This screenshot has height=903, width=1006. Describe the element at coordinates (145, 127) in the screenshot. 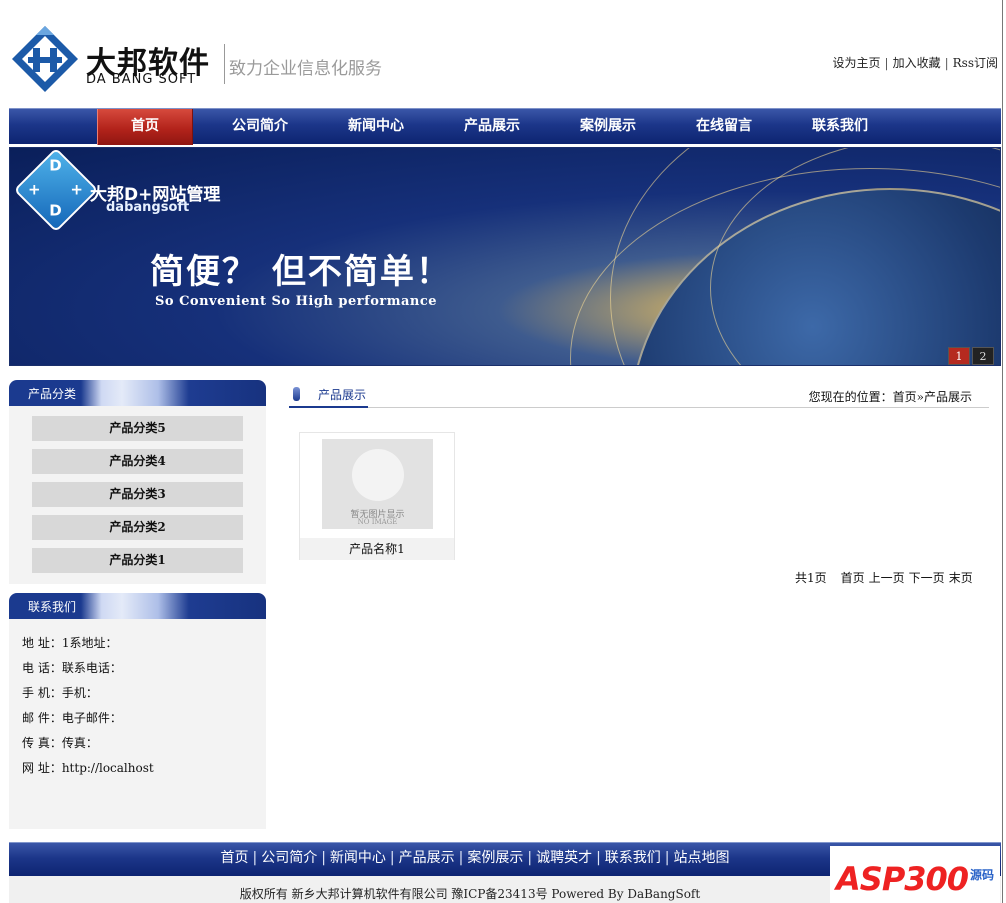

I see `nav-item-home: 首页` at that location.